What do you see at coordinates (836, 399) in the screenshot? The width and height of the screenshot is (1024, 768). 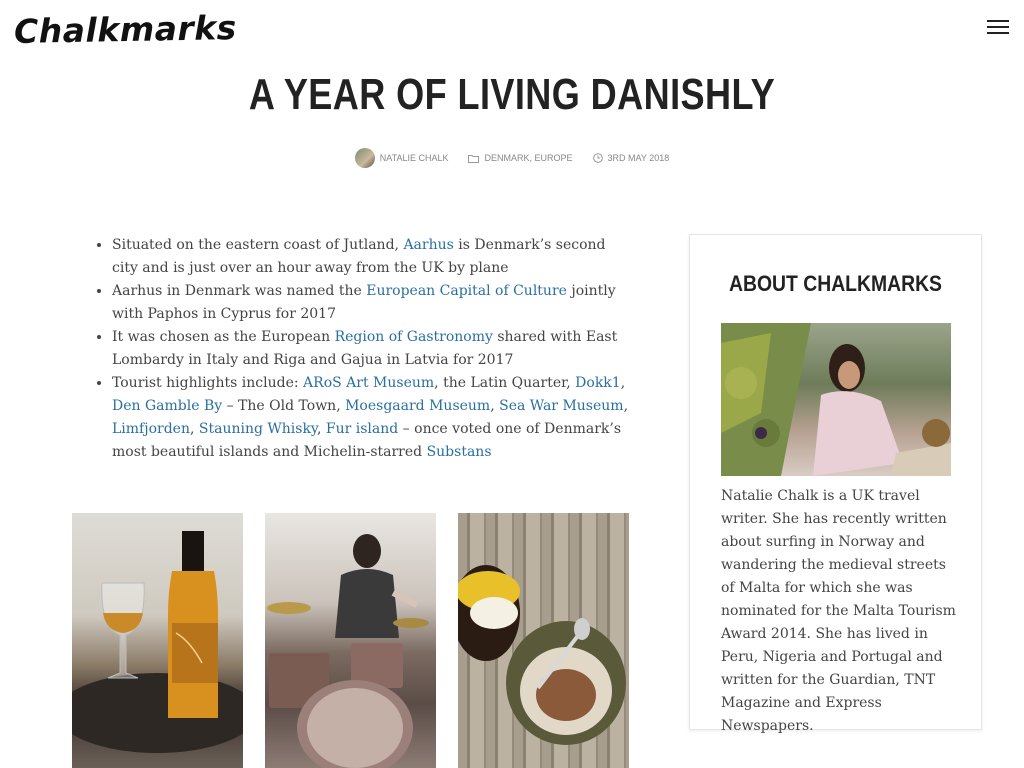 I see `author-photo` at bounding box center [836, 399].